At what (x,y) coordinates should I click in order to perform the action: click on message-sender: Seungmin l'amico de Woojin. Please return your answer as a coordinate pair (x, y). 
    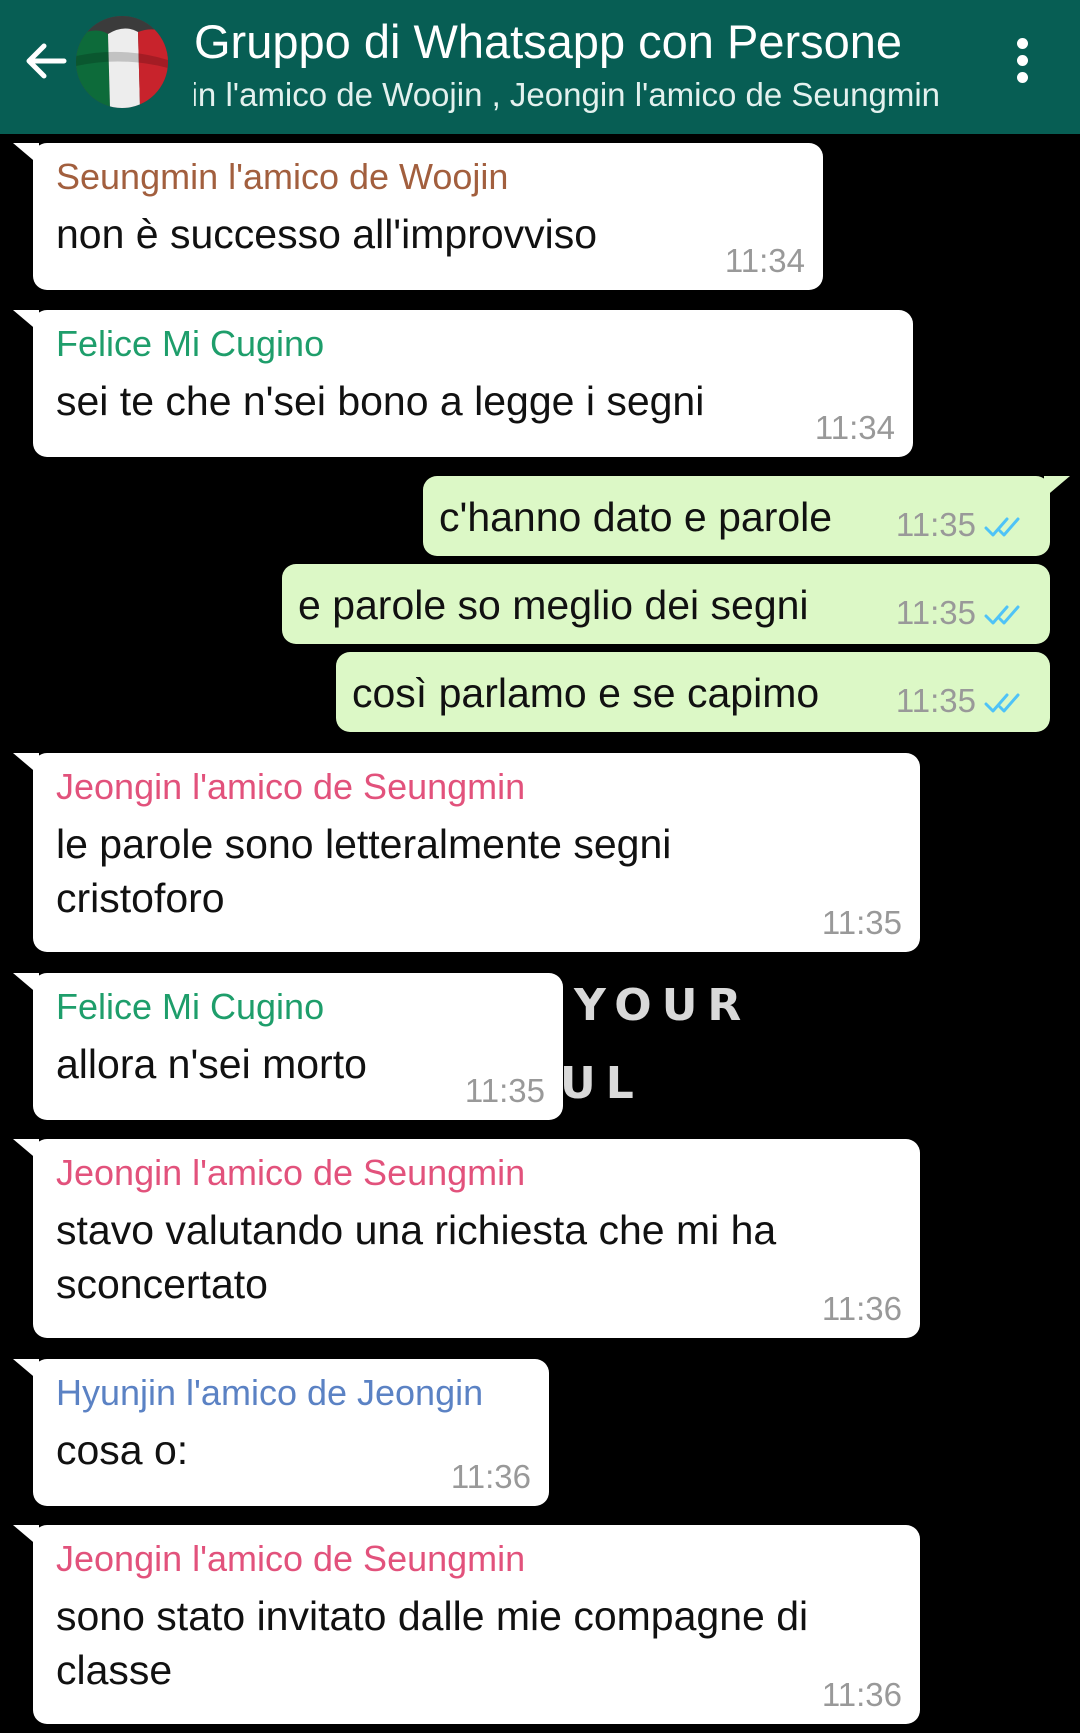
    Looking at the image, I should click on (430, 177).